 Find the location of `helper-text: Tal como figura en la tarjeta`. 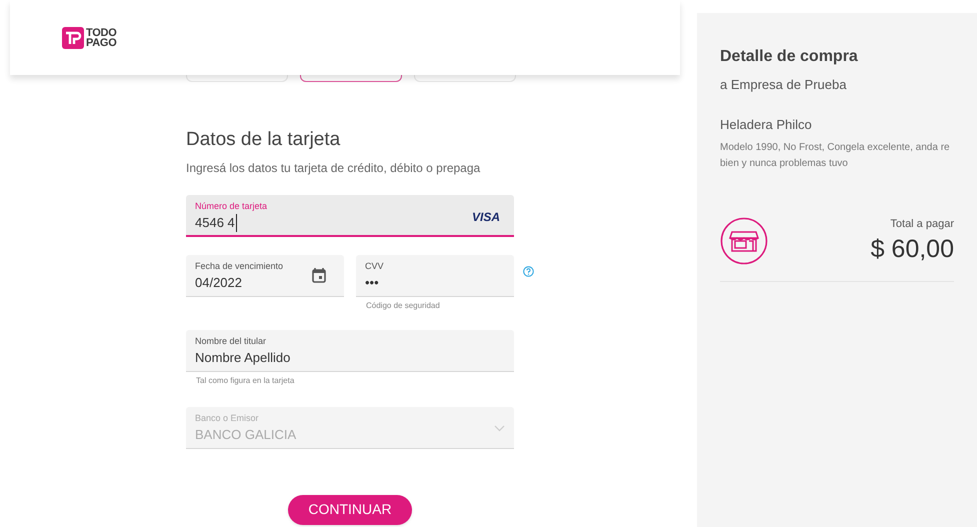

helper-text: Tal como figura en la tarjeta is located at coordinates (245, 381).